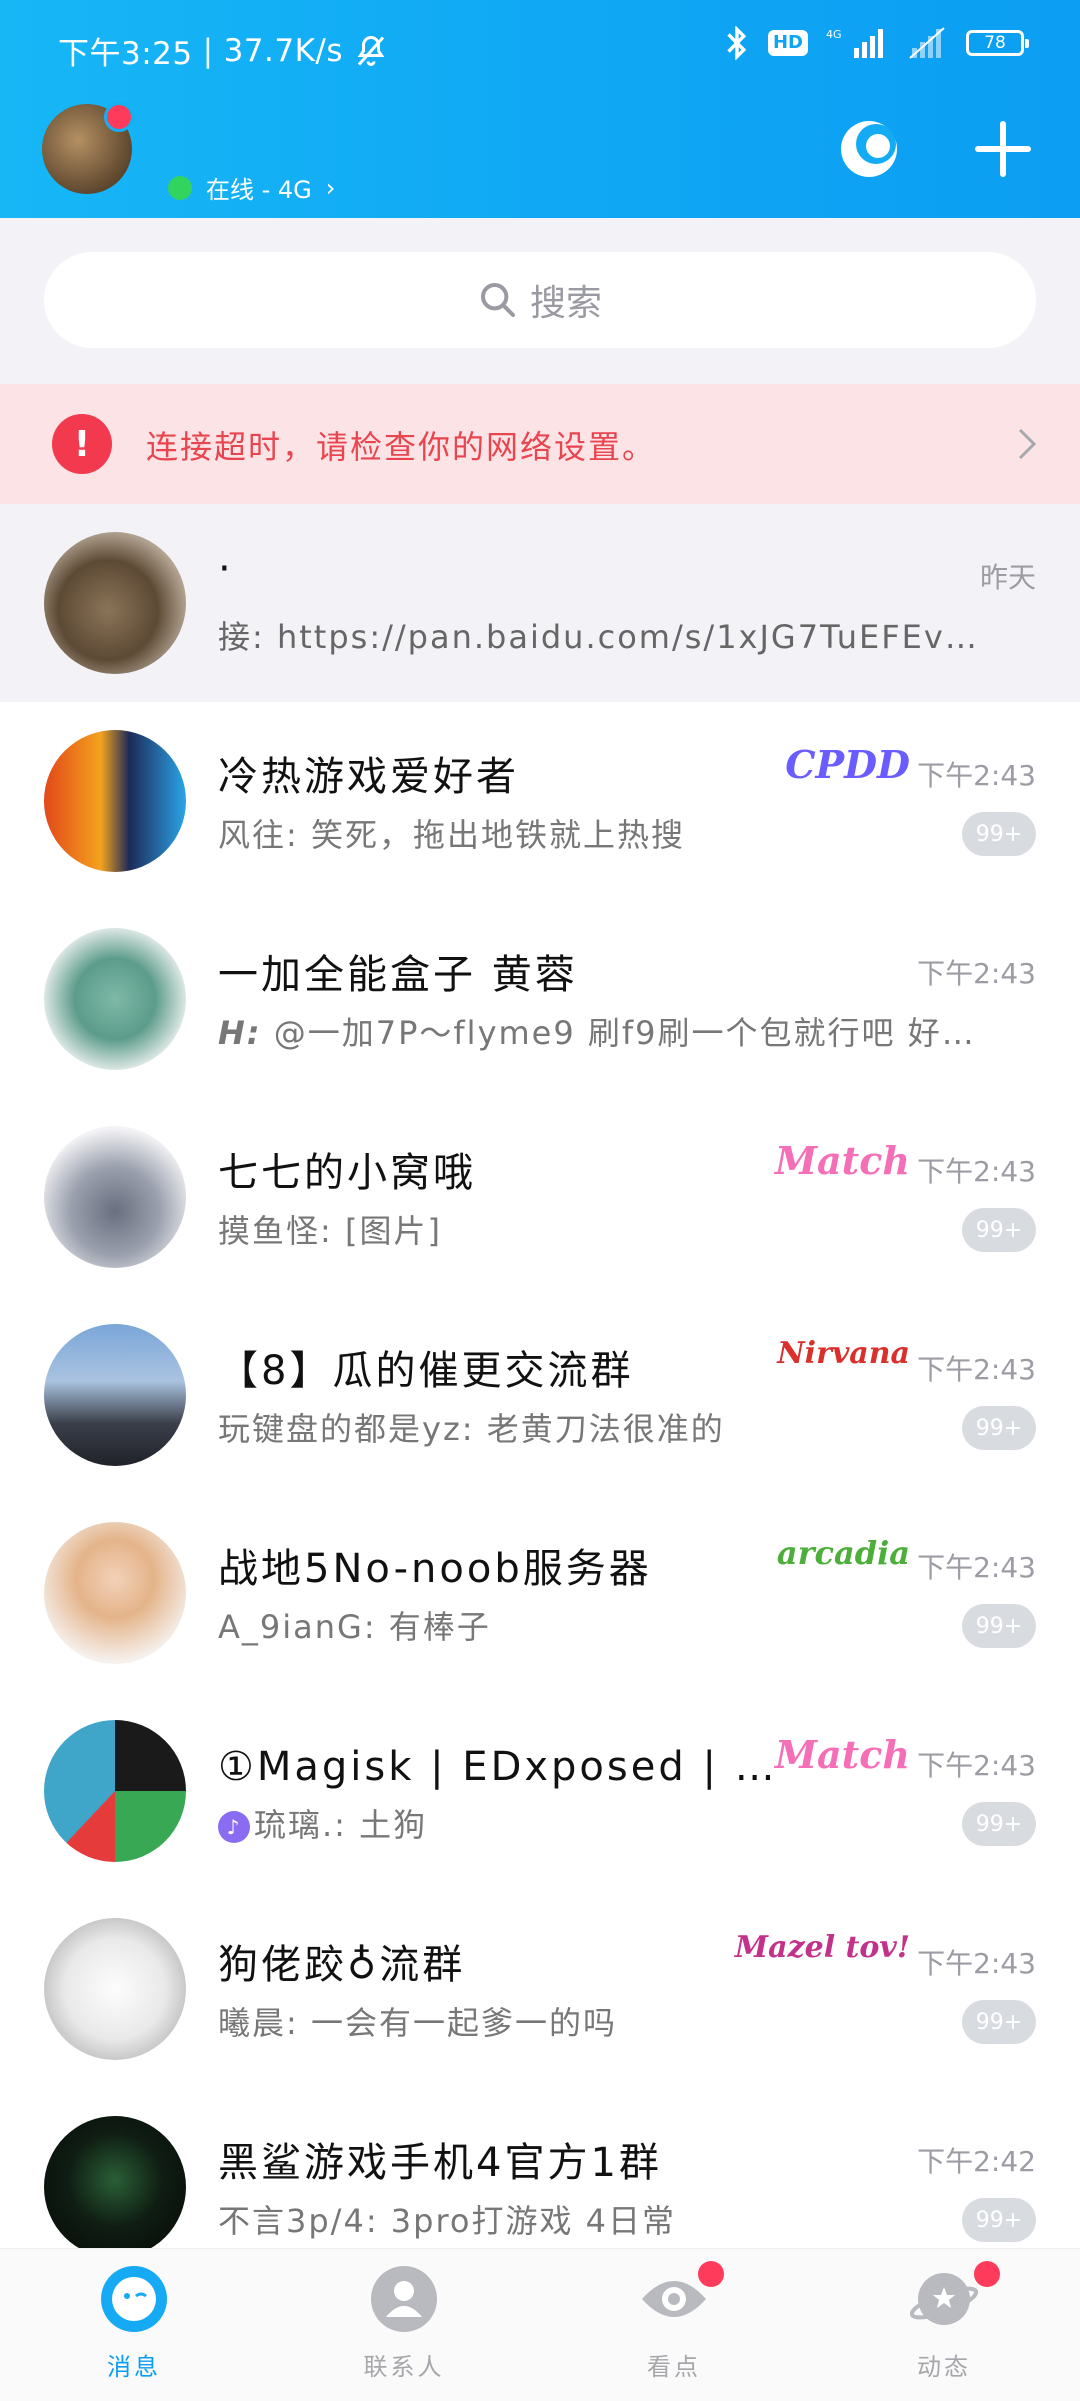  Describe the element at coordinates (234, 1827) in the screenshot. I see `music-note-icon: ♪` at that location.